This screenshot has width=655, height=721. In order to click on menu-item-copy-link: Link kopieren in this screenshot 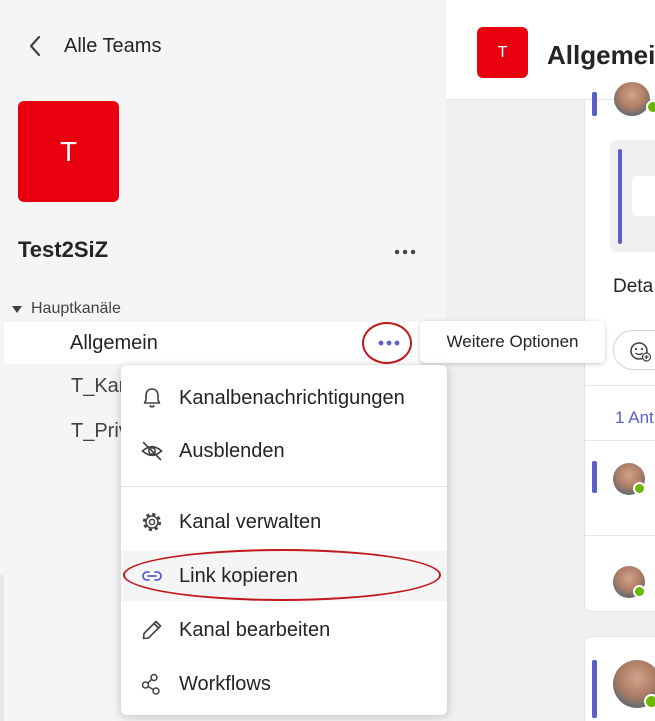, I will do `click(284, 576)`.